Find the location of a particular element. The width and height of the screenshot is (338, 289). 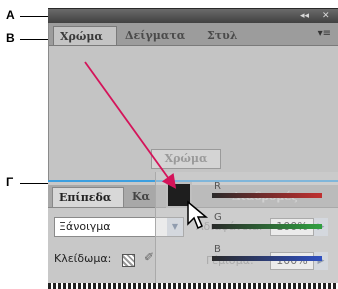

drag-arrow-icon is located at coordinates (130, 125).